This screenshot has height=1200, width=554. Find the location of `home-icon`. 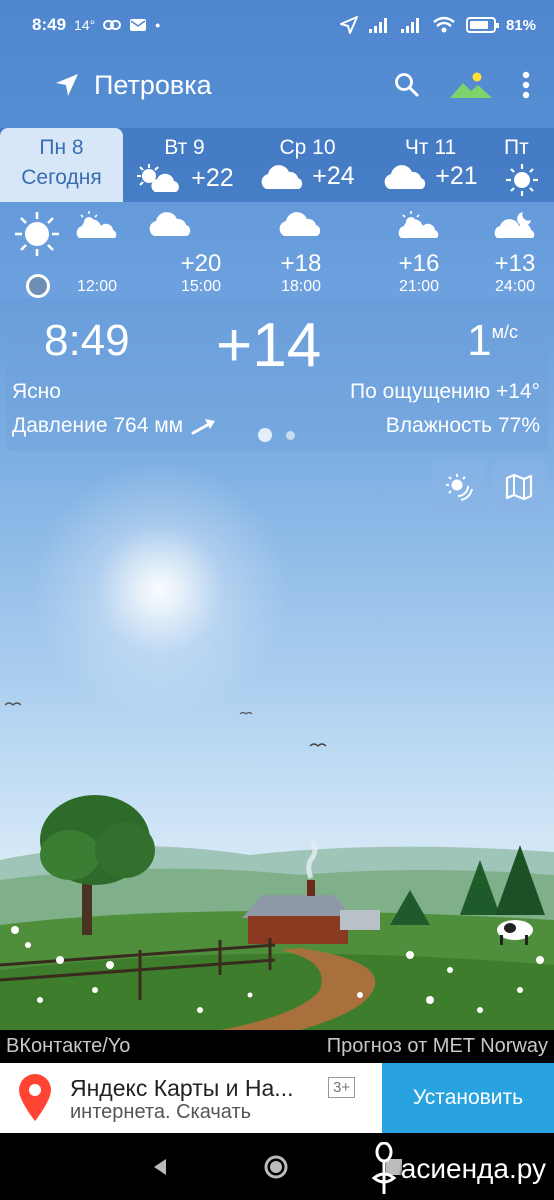

home-icon is located at coordinates (276, 1167).